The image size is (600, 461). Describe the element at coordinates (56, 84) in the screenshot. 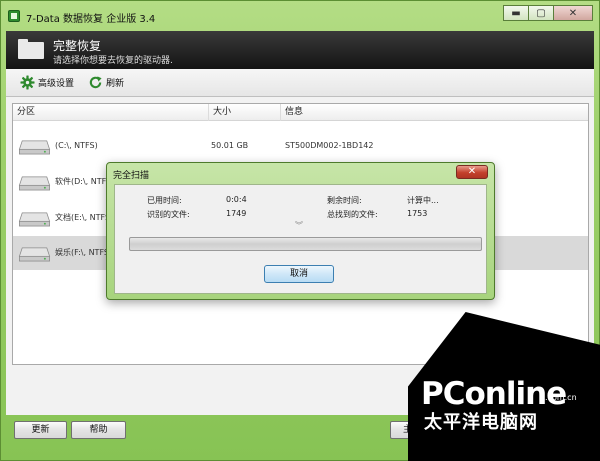

I see `advanced-settings-label: 高级设置` at that location.